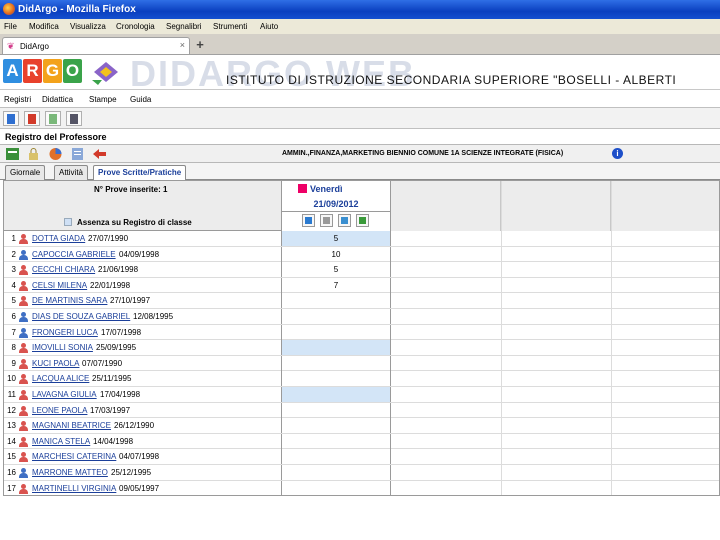  Describe the element at coordinates (88, 26) in the screenshot. I see `menu-visualizza: Visualizza` at that location.